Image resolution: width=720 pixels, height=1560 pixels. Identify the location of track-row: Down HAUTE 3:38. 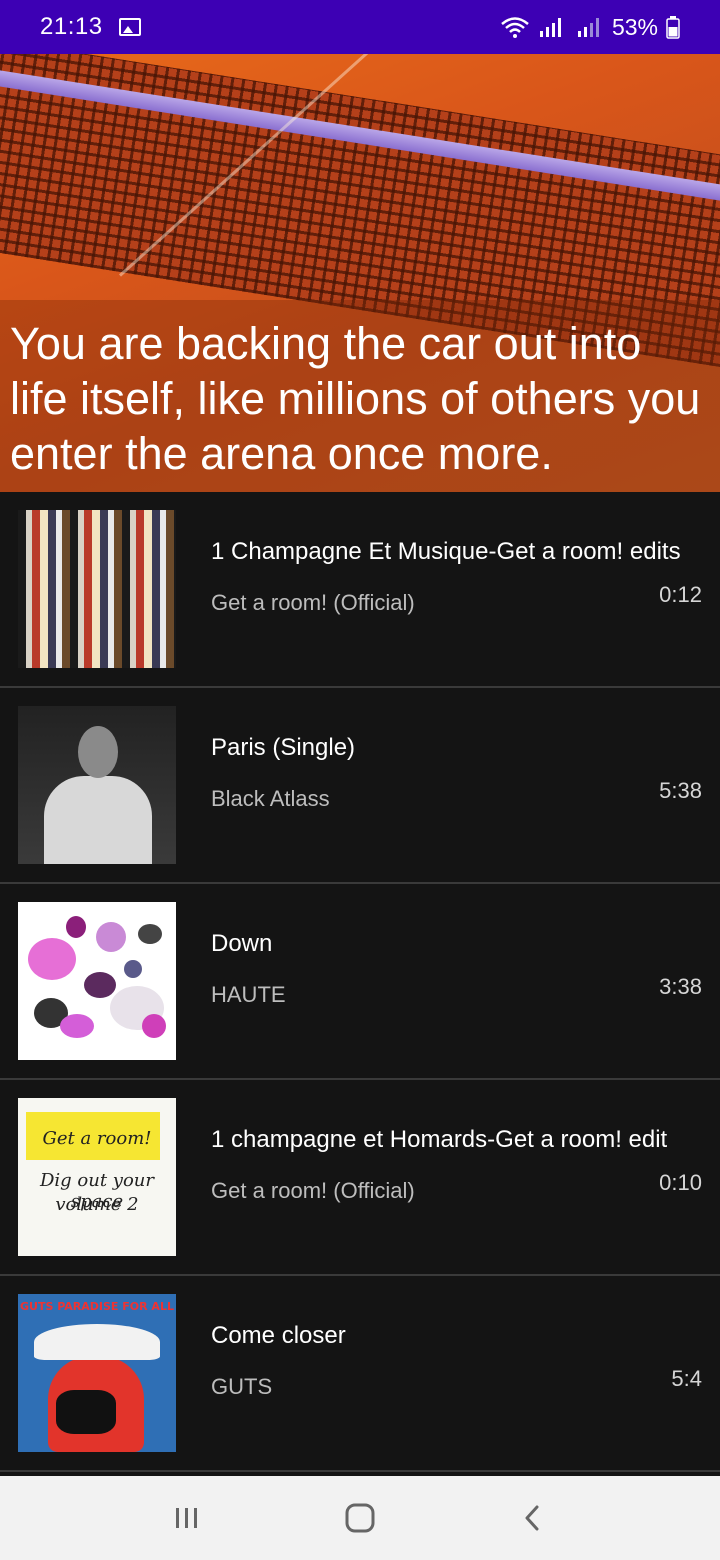
(360, 982).